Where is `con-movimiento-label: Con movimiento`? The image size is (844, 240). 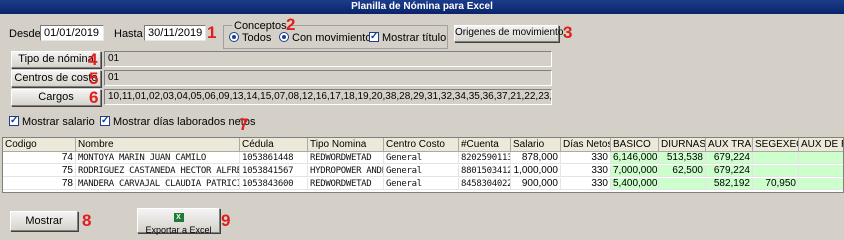
con-movimiento-label: Con movimiento is located at coordinates (332, 38).